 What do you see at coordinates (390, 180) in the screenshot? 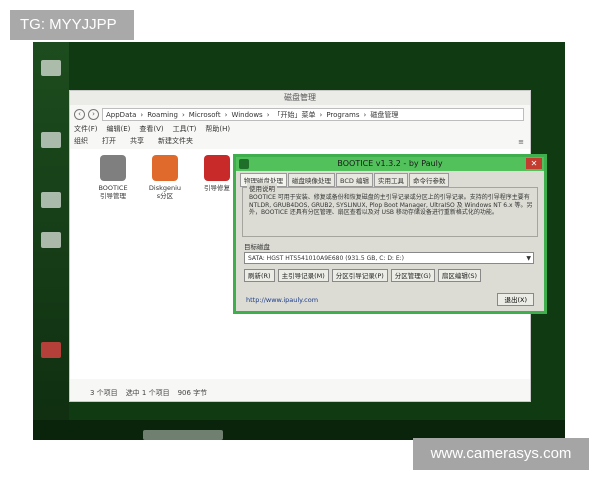
I see `tab-utilities: 实用工具` at bounding box center [390, 180].